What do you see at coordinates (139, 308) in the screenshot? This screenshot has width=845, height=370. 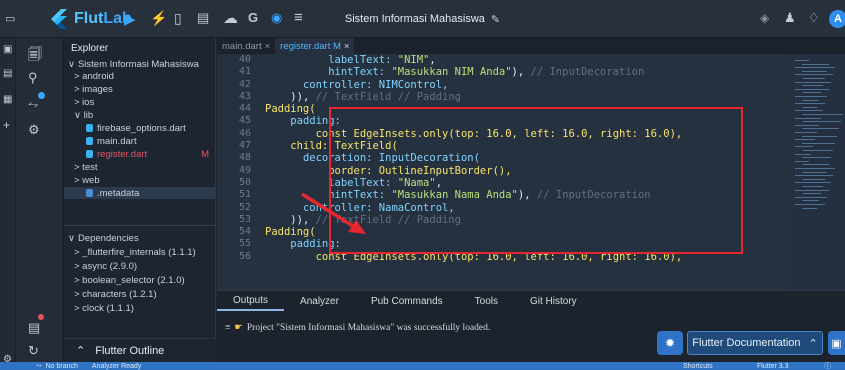 I see `dependency-item: > clock (1.1.1)` at bounding box center [139, 308].